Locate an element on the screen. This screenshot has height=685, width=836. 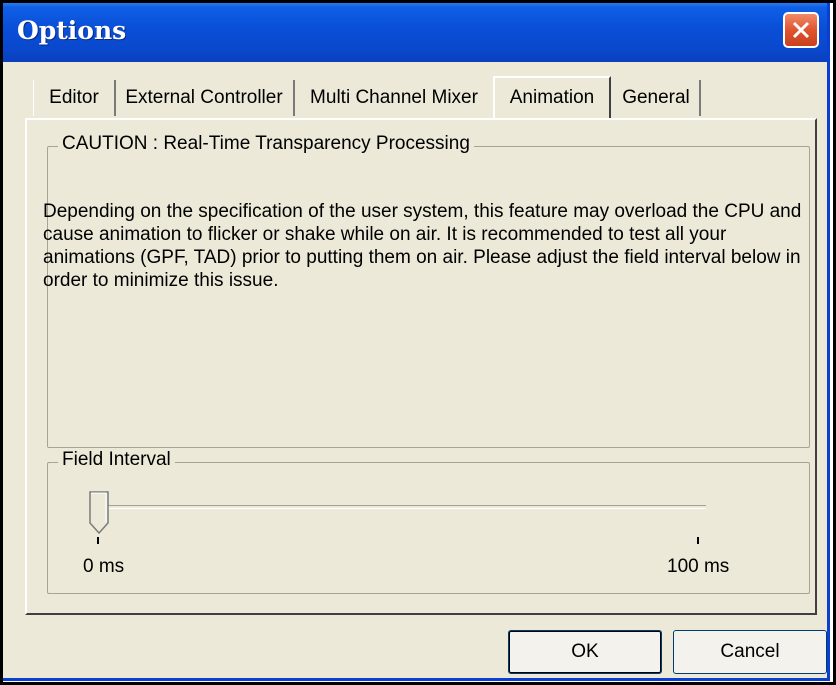
tab-label: Animation is located at coordinates (552, 97).